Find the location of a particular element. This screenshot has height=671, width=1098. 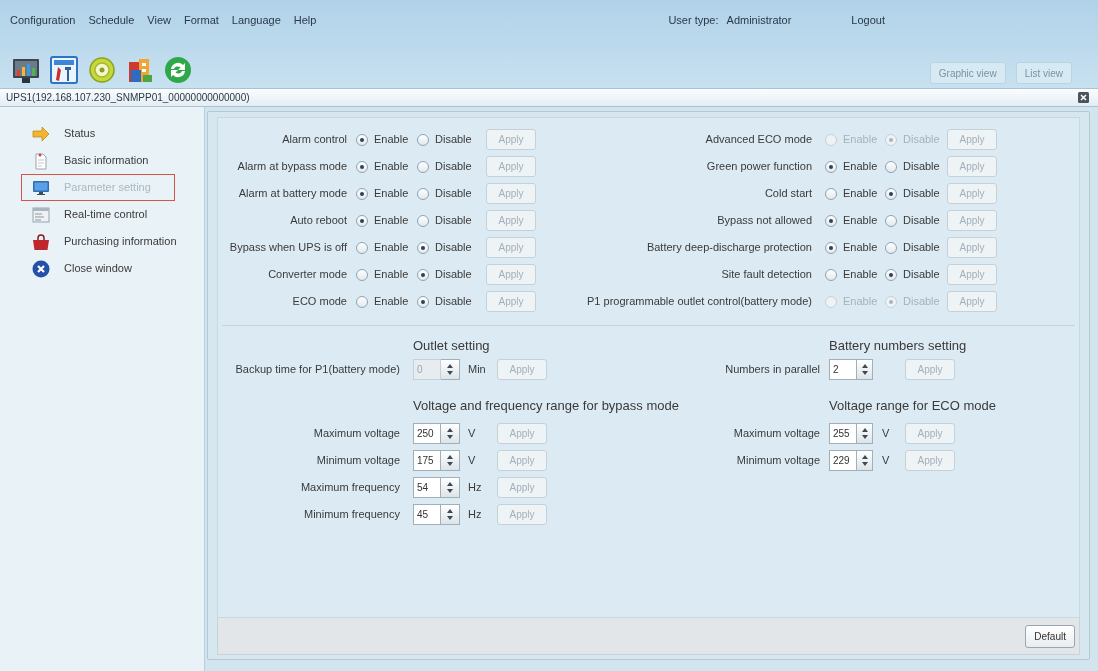

number-field: 175 is located at coordinates (427, 460).